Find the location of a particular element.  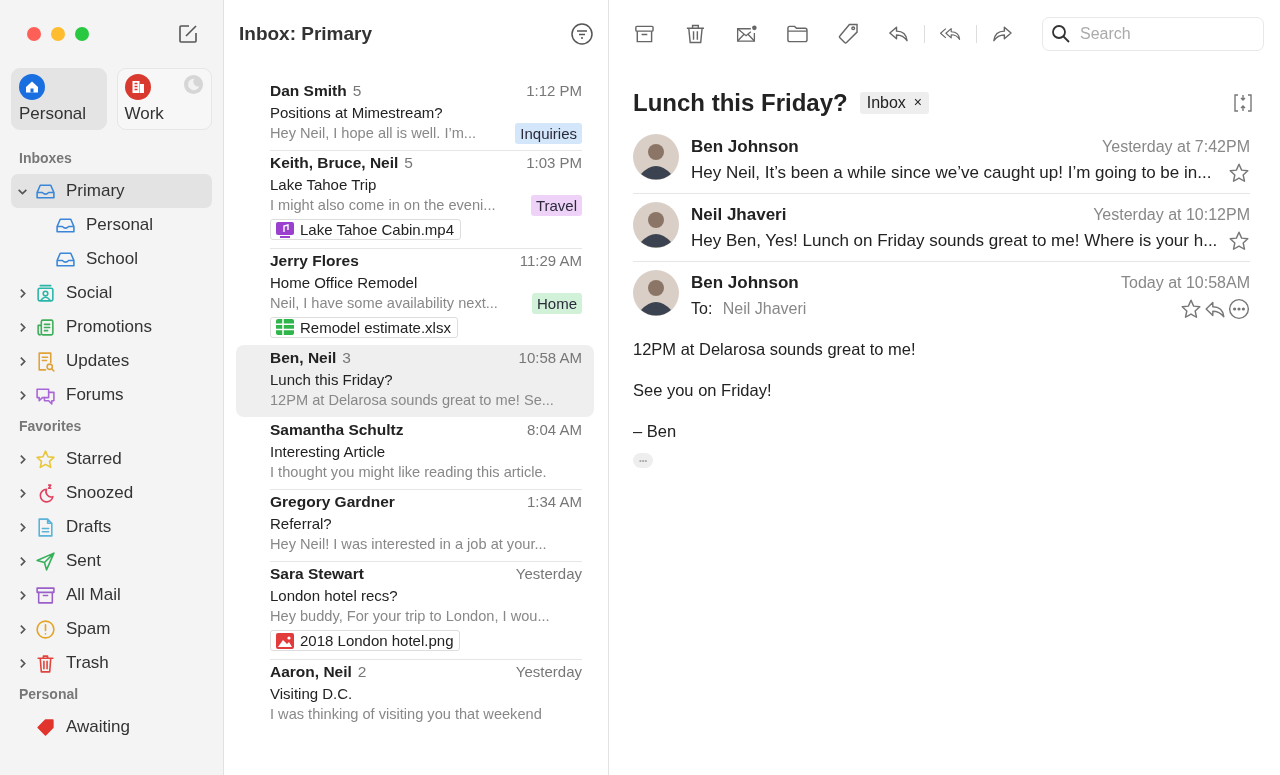

sidebar-item: Primary is located at coordinates (111, 191).